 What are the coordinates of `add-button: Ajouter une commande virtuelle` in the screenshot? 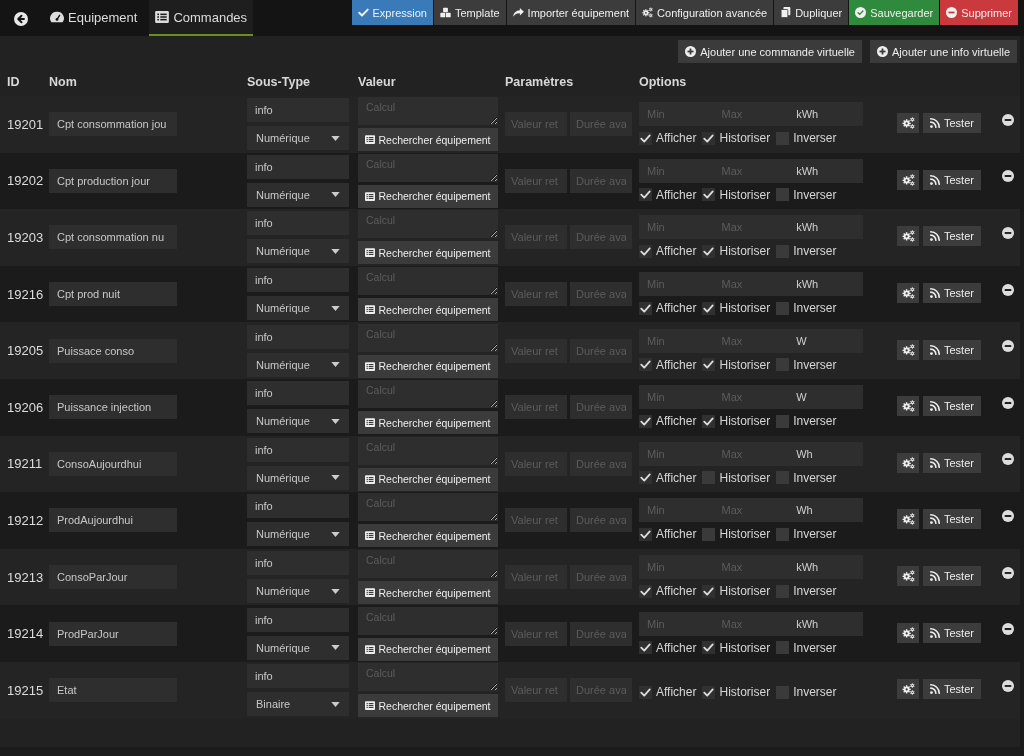 It's located at (770, 51).